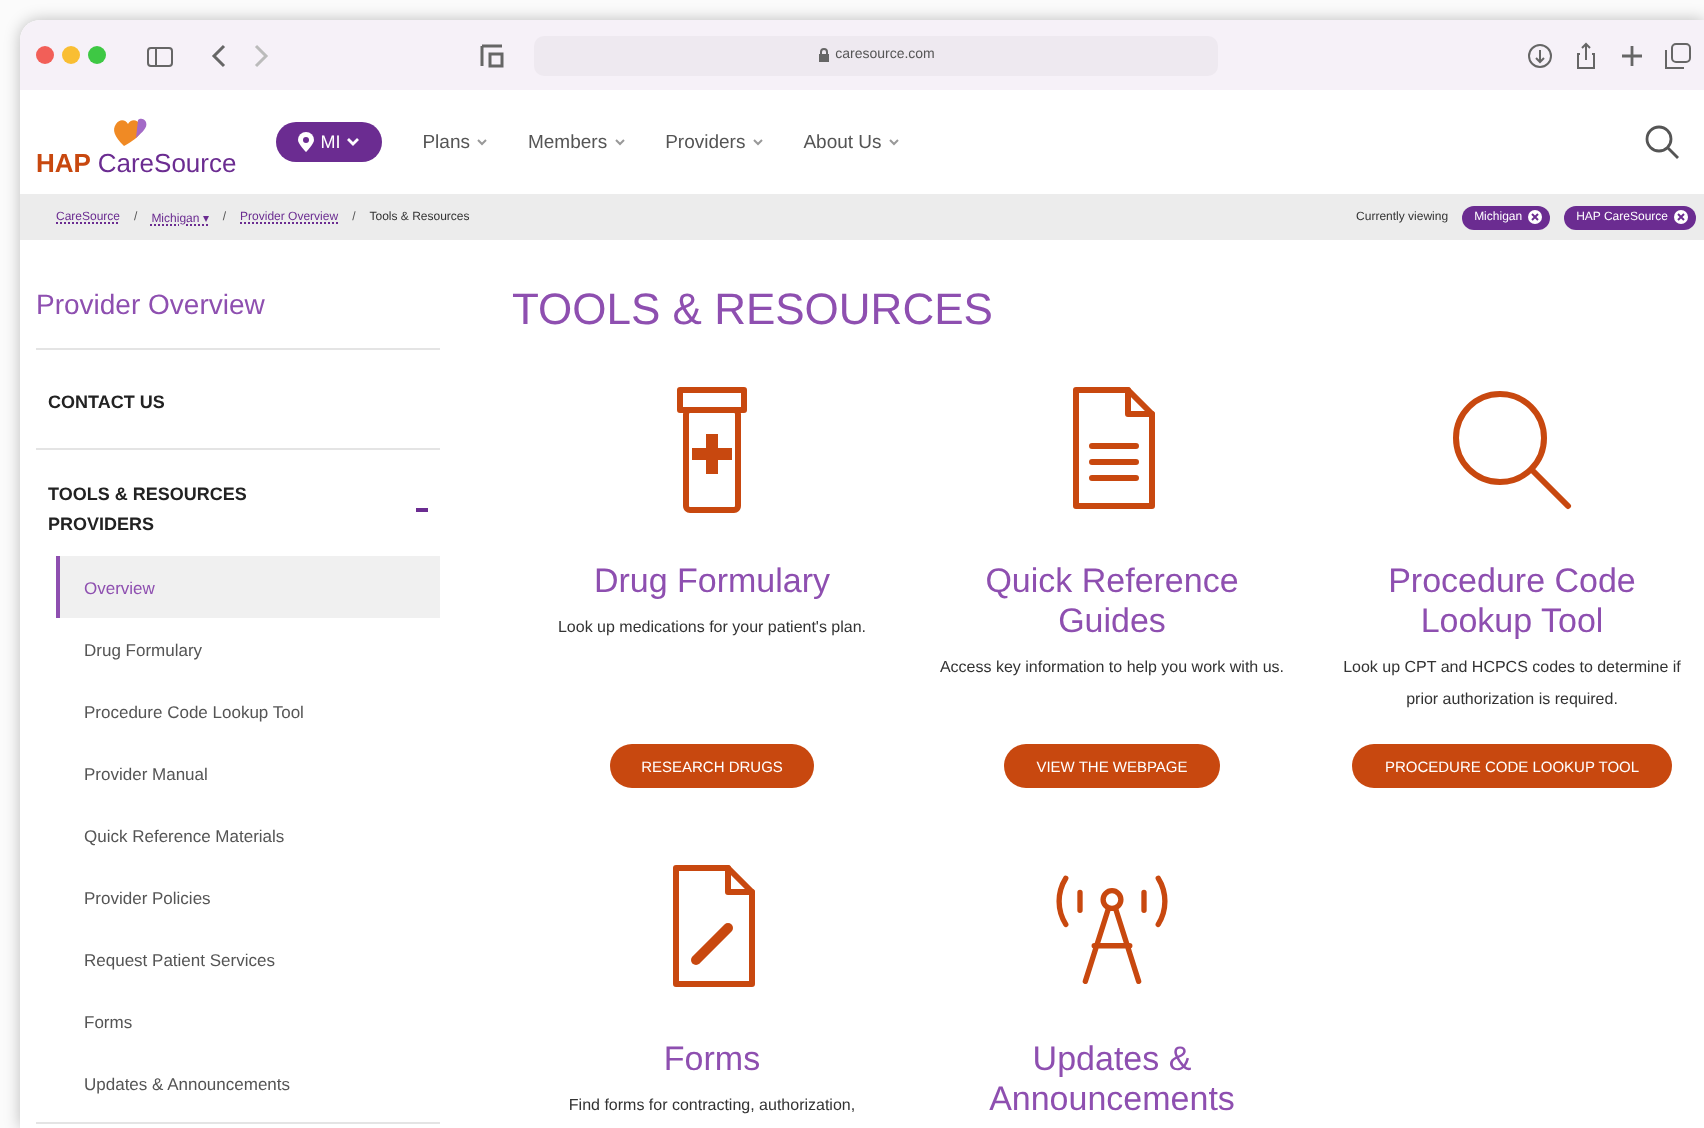  Describe the element at coordinates (248, 835) in the screenshot. I see `sidebar-link: Quick Reference Materials` at that location.